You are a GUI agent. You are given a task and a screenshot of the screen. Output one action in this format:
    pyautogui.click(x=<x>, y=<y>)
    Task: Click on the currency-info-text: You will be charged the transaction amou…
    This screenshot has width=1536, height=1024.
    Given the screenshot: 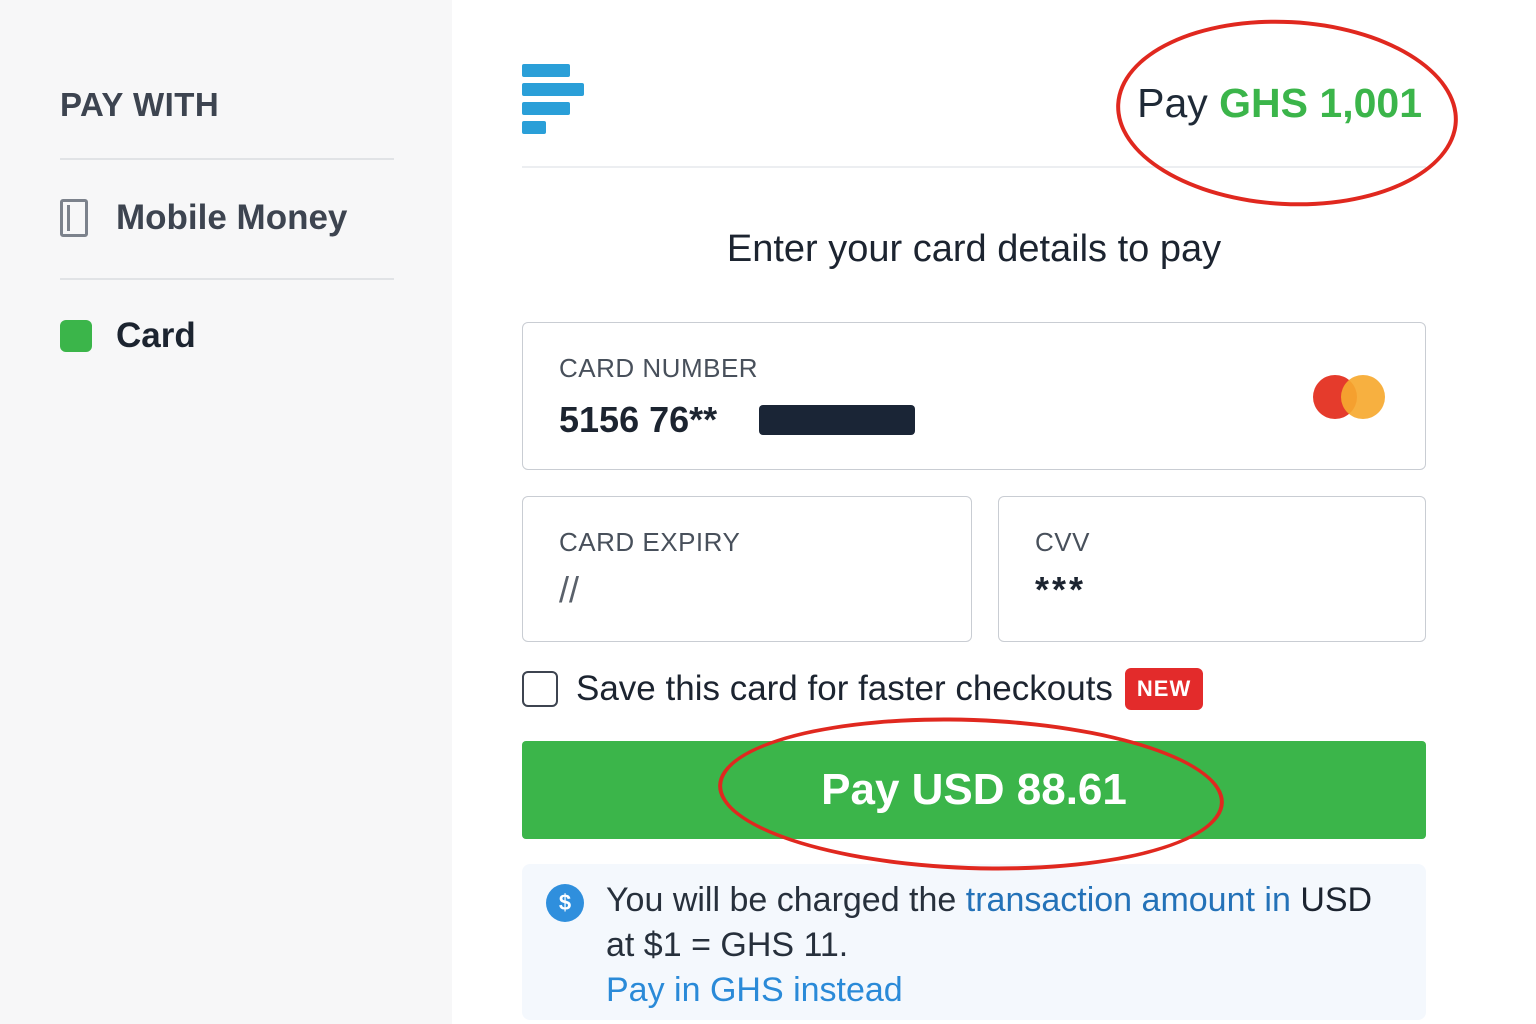 What is the action you would take?
    pyautogui.click(x=1006, y=945)
    